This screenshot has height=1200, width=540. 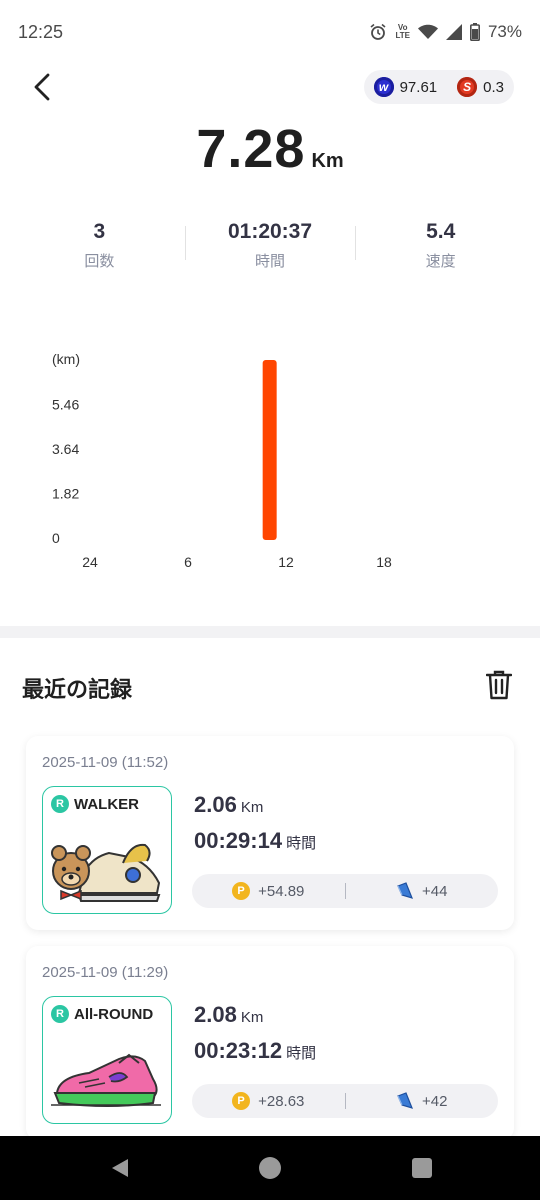 I want to click on shoe-card: R WALKER, so click(x=107, y=850).